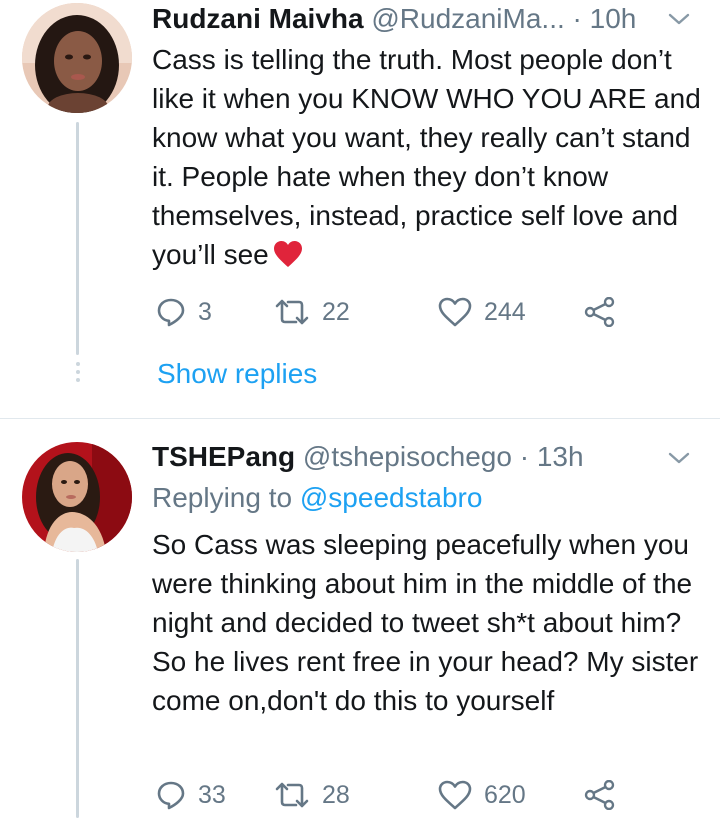 The image size is (720, 818). I want to click on tweet-actions: 3 22 244, so click(406, 312).